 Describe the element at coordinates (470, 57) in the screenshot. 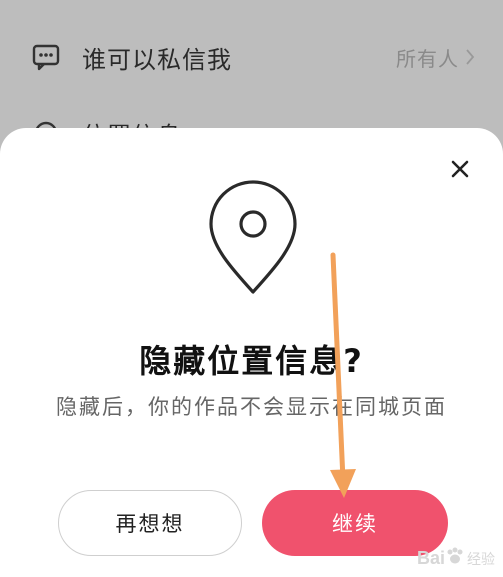

I see `chevron-right-icon` at that location.